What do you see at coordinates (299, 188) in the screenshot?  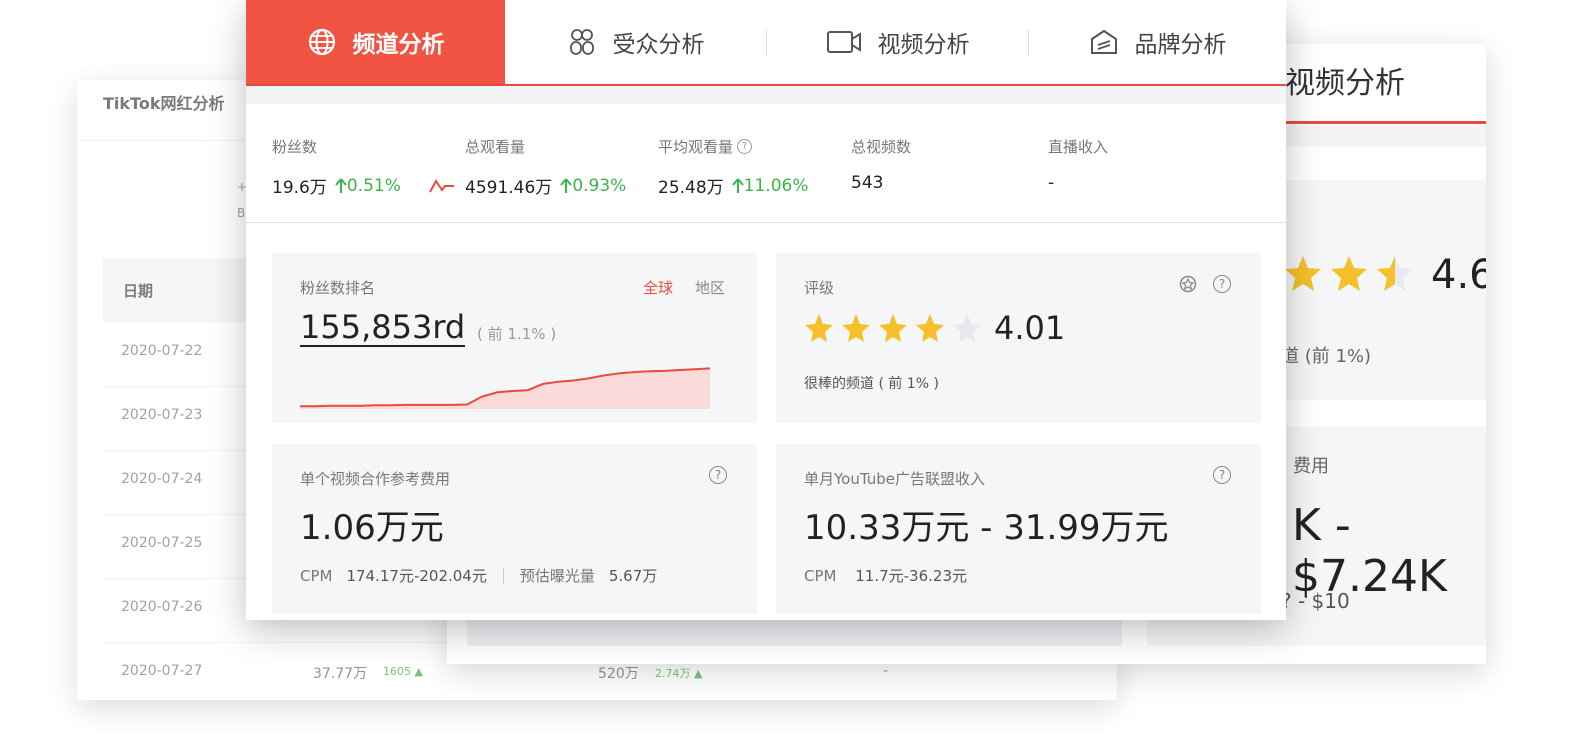 I see `metric-value: 19.6万` at bounding box center [299, 188].